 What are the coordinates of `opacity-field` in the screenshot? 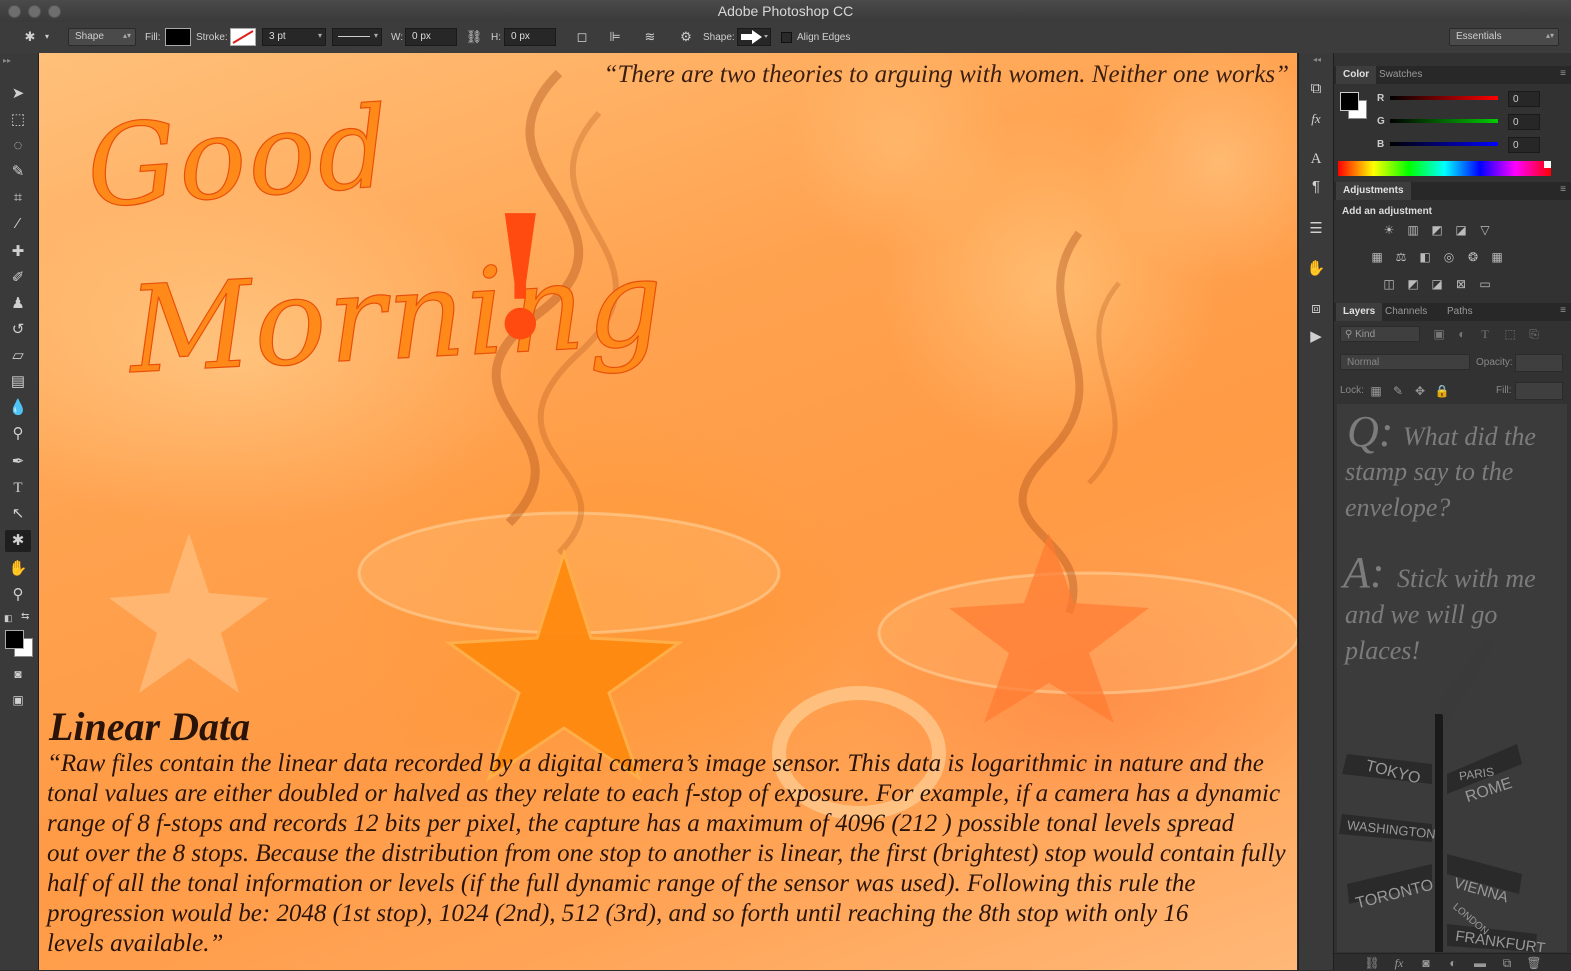 It's located at (1539, 363).